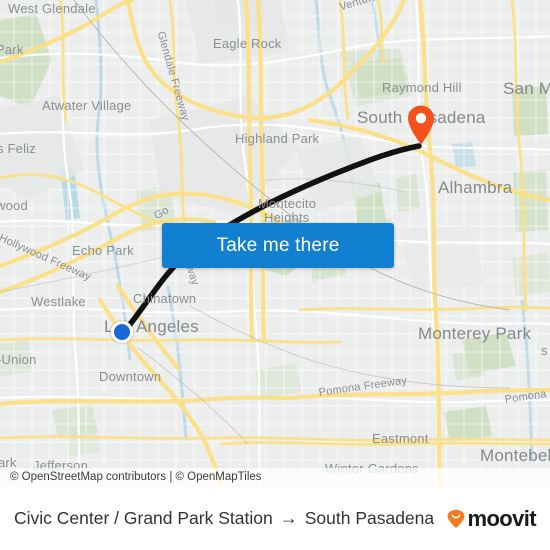 Image resolution: width=550 pixels, height=550 pixels. Describe the element at coordinates (288, 518) in the screenshot. I see `trip-arrow-icon: →` at that location.